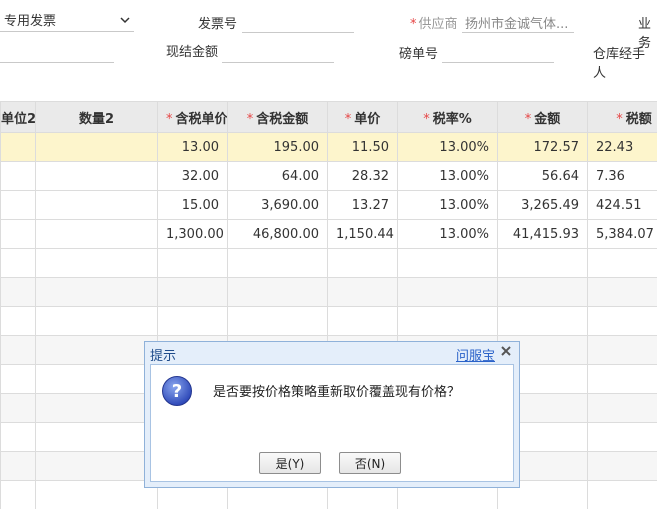  I want to click on table-cell: 13.27, so click(362, 205).